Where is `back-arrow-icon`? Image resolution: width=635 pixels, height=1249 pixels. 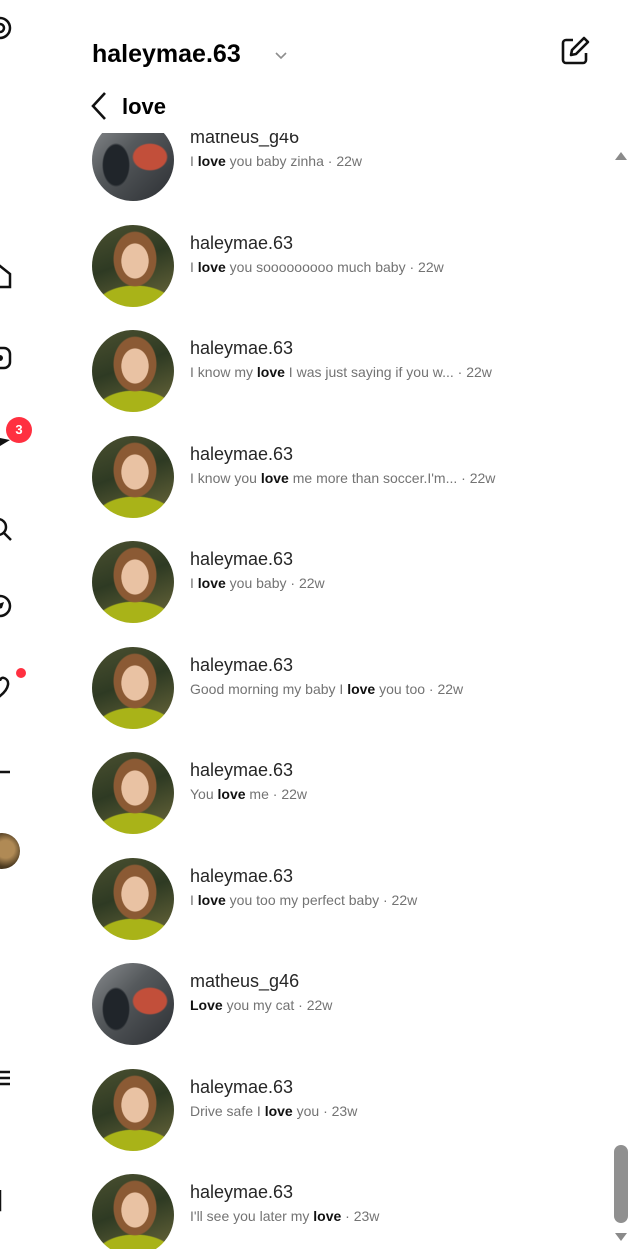 back-arrow-icon is located at coordinates (99, 106).